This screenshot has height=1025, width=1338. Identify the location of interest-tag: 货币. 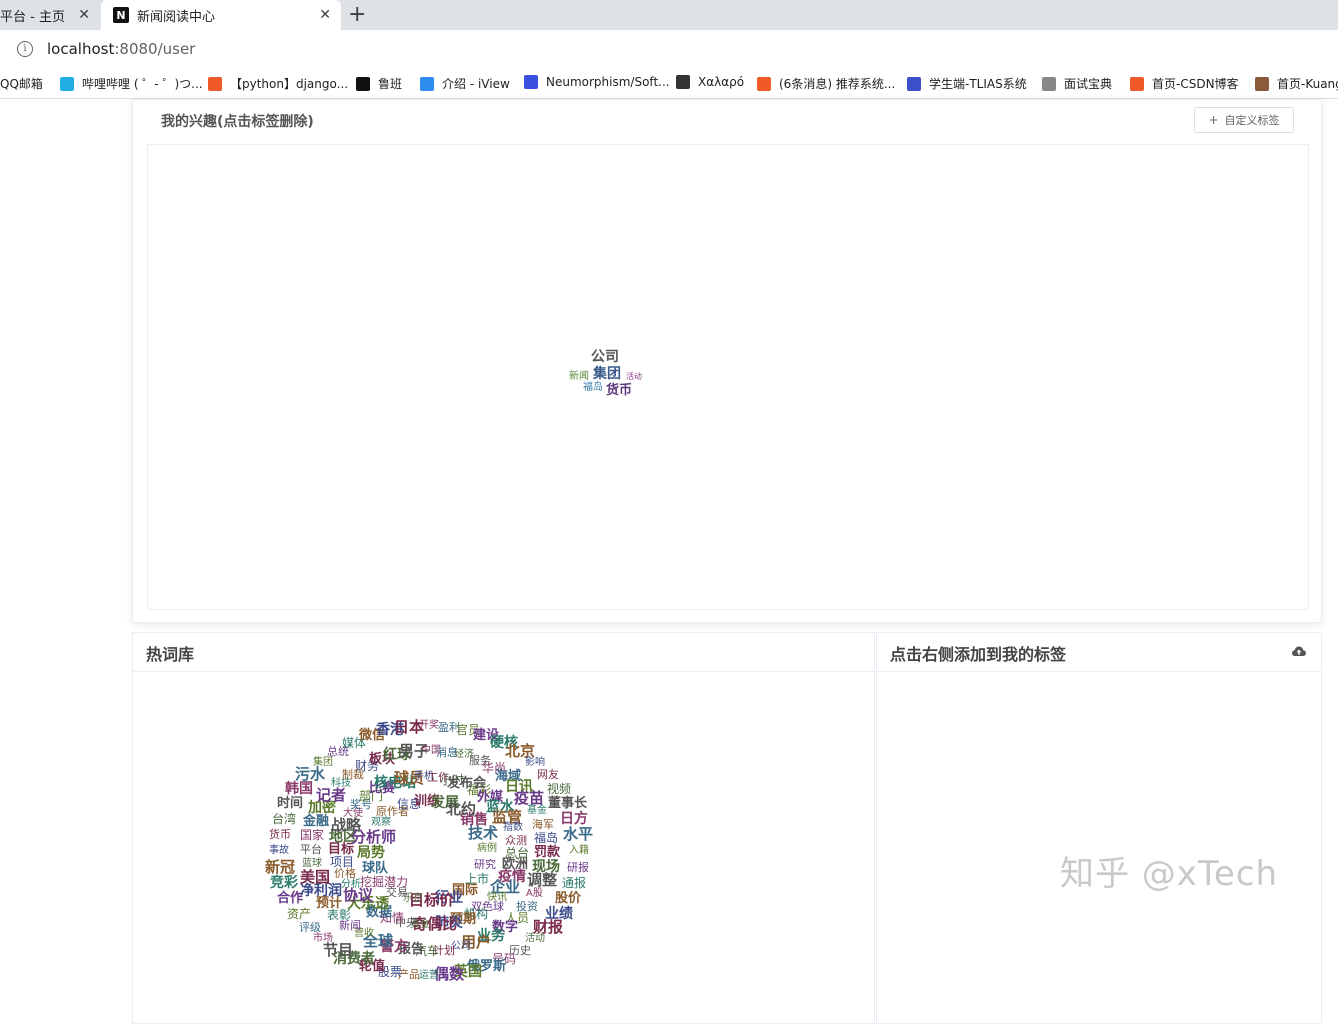
(619, 390).